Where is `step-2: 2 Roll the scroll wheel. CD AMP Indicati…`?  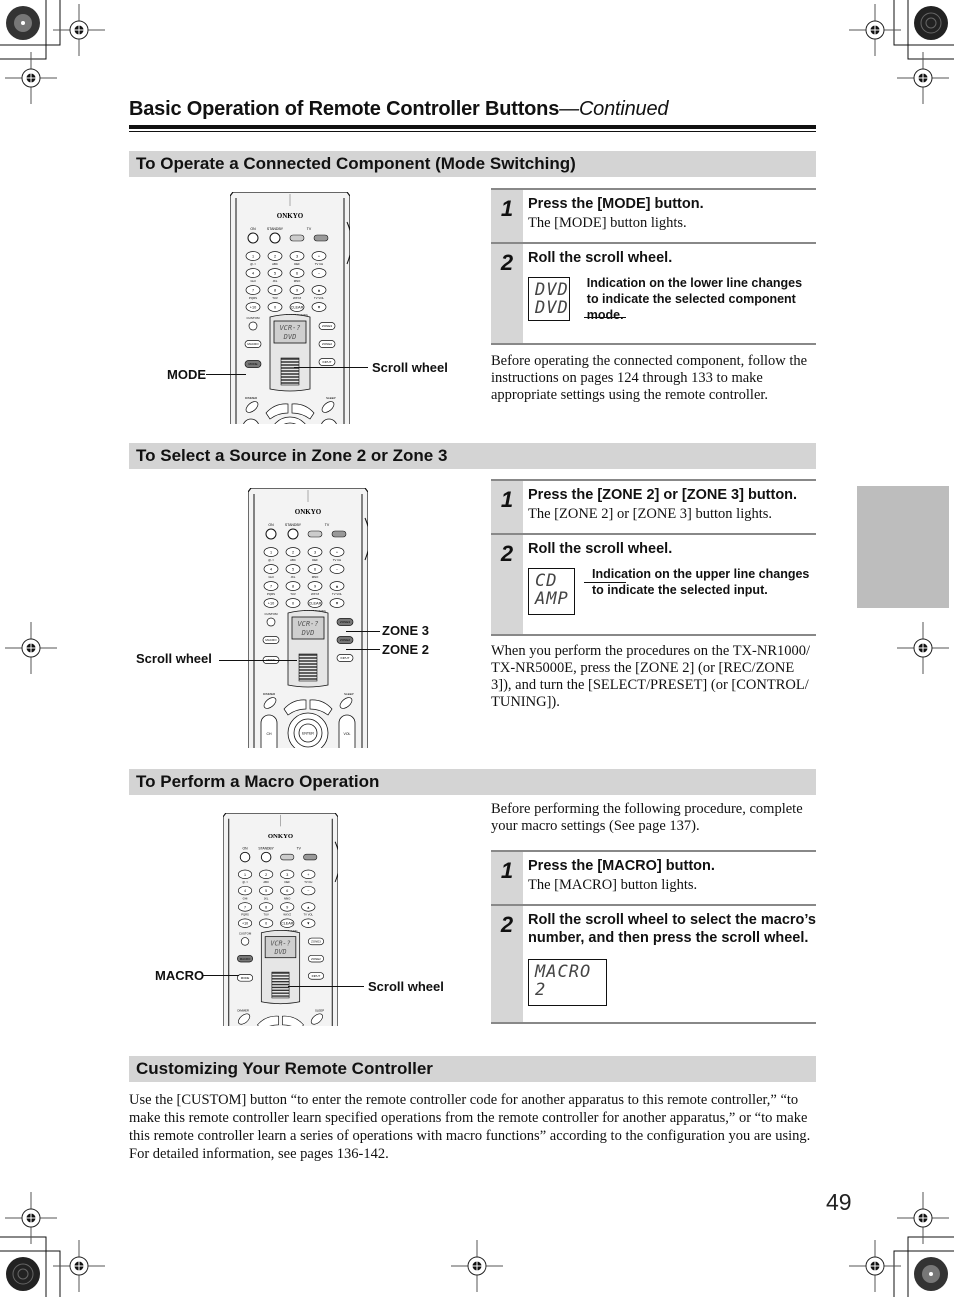
step-2: 2 Roll the scroll wheel. CD AMP Indicati… is located at coordinates (653, 585).